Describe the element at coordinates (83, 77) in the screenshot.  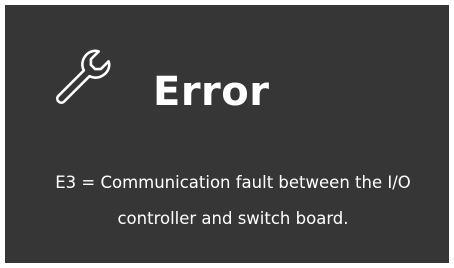
I see `wrench-icon` at that location.